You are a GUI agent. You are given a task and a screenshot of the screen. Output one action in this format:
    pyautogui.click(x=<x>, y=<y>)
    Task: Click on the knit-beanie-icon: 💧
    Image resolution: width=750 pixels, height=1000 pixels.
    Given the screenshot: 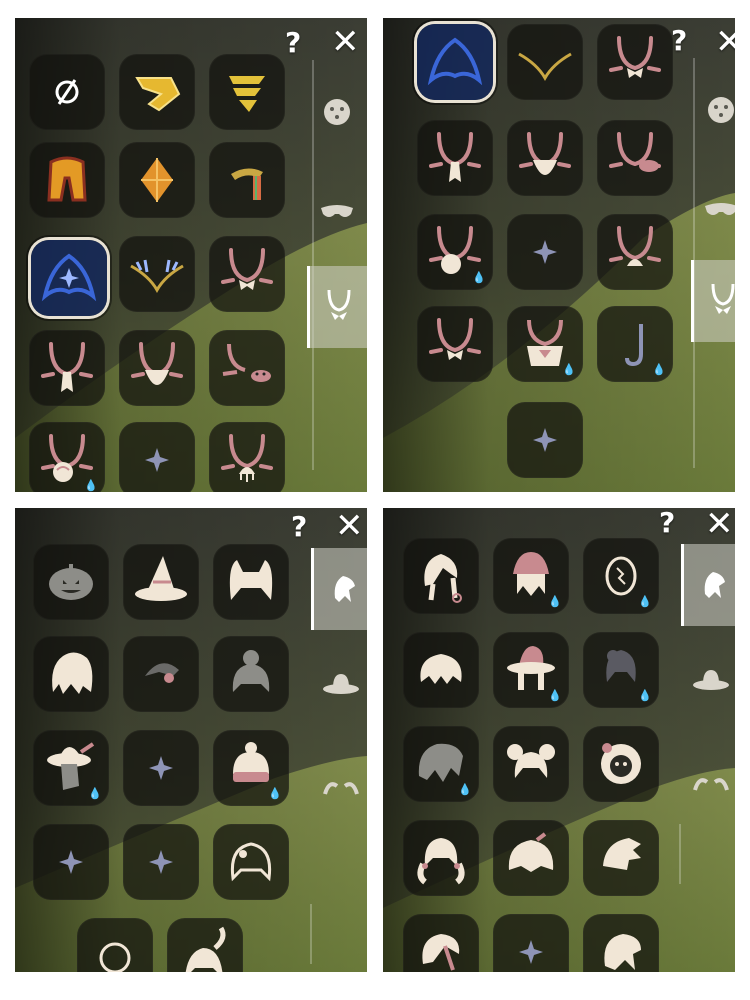 What is the action you would take?
    pyautogui.click(x=251, y=768)
    